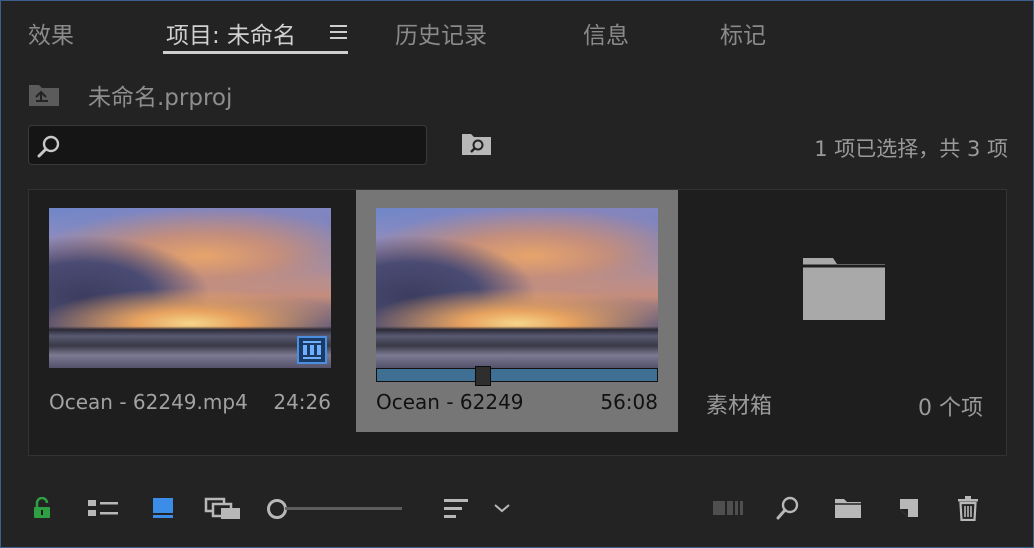 The image size is (1034, 548). I want to click on bin-item-count: 0 个项, so click(950, 408).